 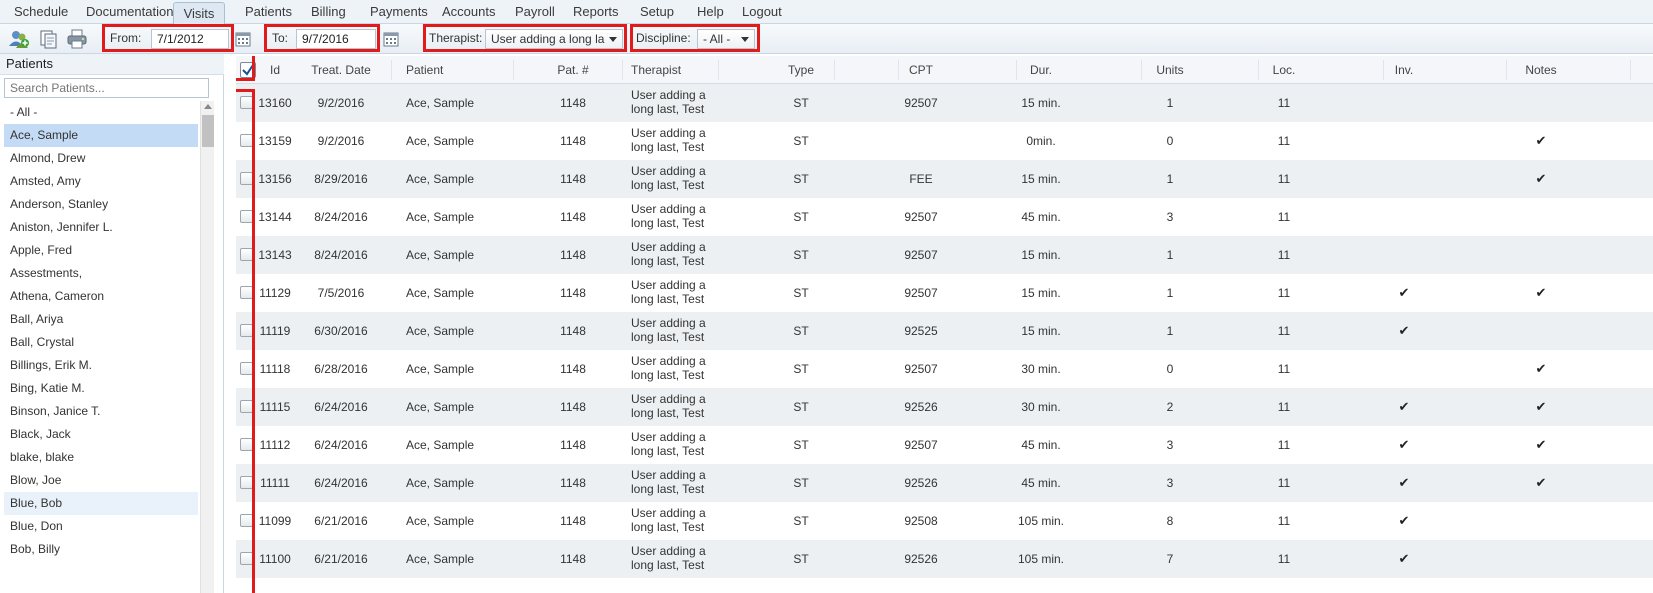 What do you see at coordinates (207, 347) in the screenshot?
I see `patient-list-scrollbar` at bounding box center [207, 347].